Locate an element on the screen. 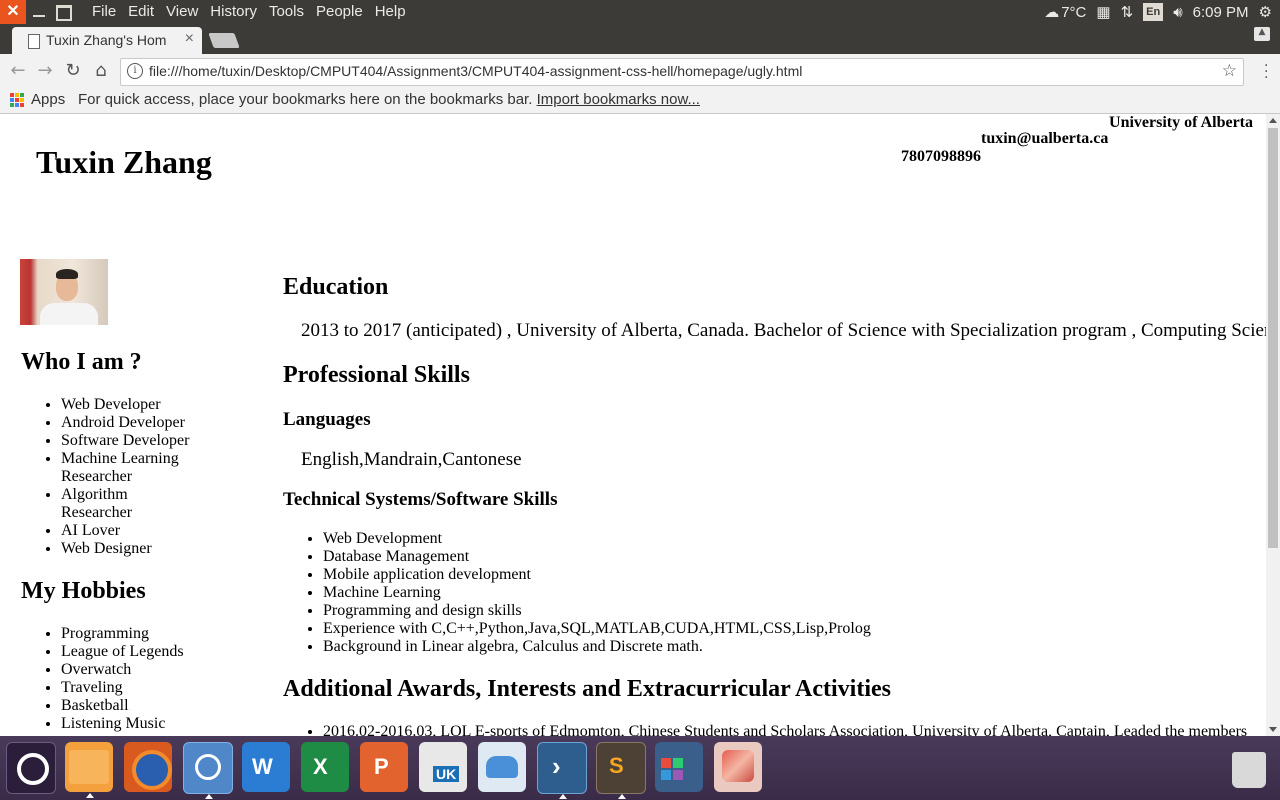 This screenshot has height=800, width=1280. close-window-button: ✕ is located at coordinates (13, 12).